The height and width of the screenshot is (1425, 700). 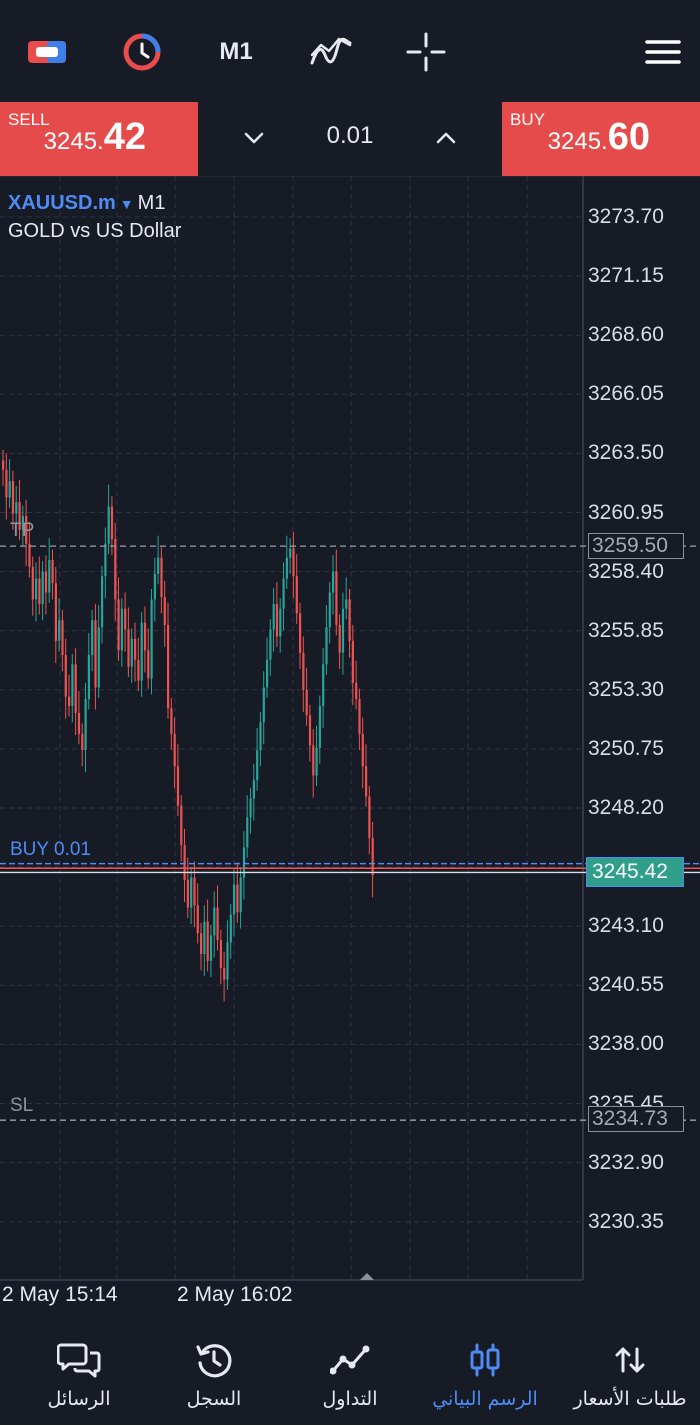 I want to click on axis-price-label: 3273.70, so click(x=626, y=216).